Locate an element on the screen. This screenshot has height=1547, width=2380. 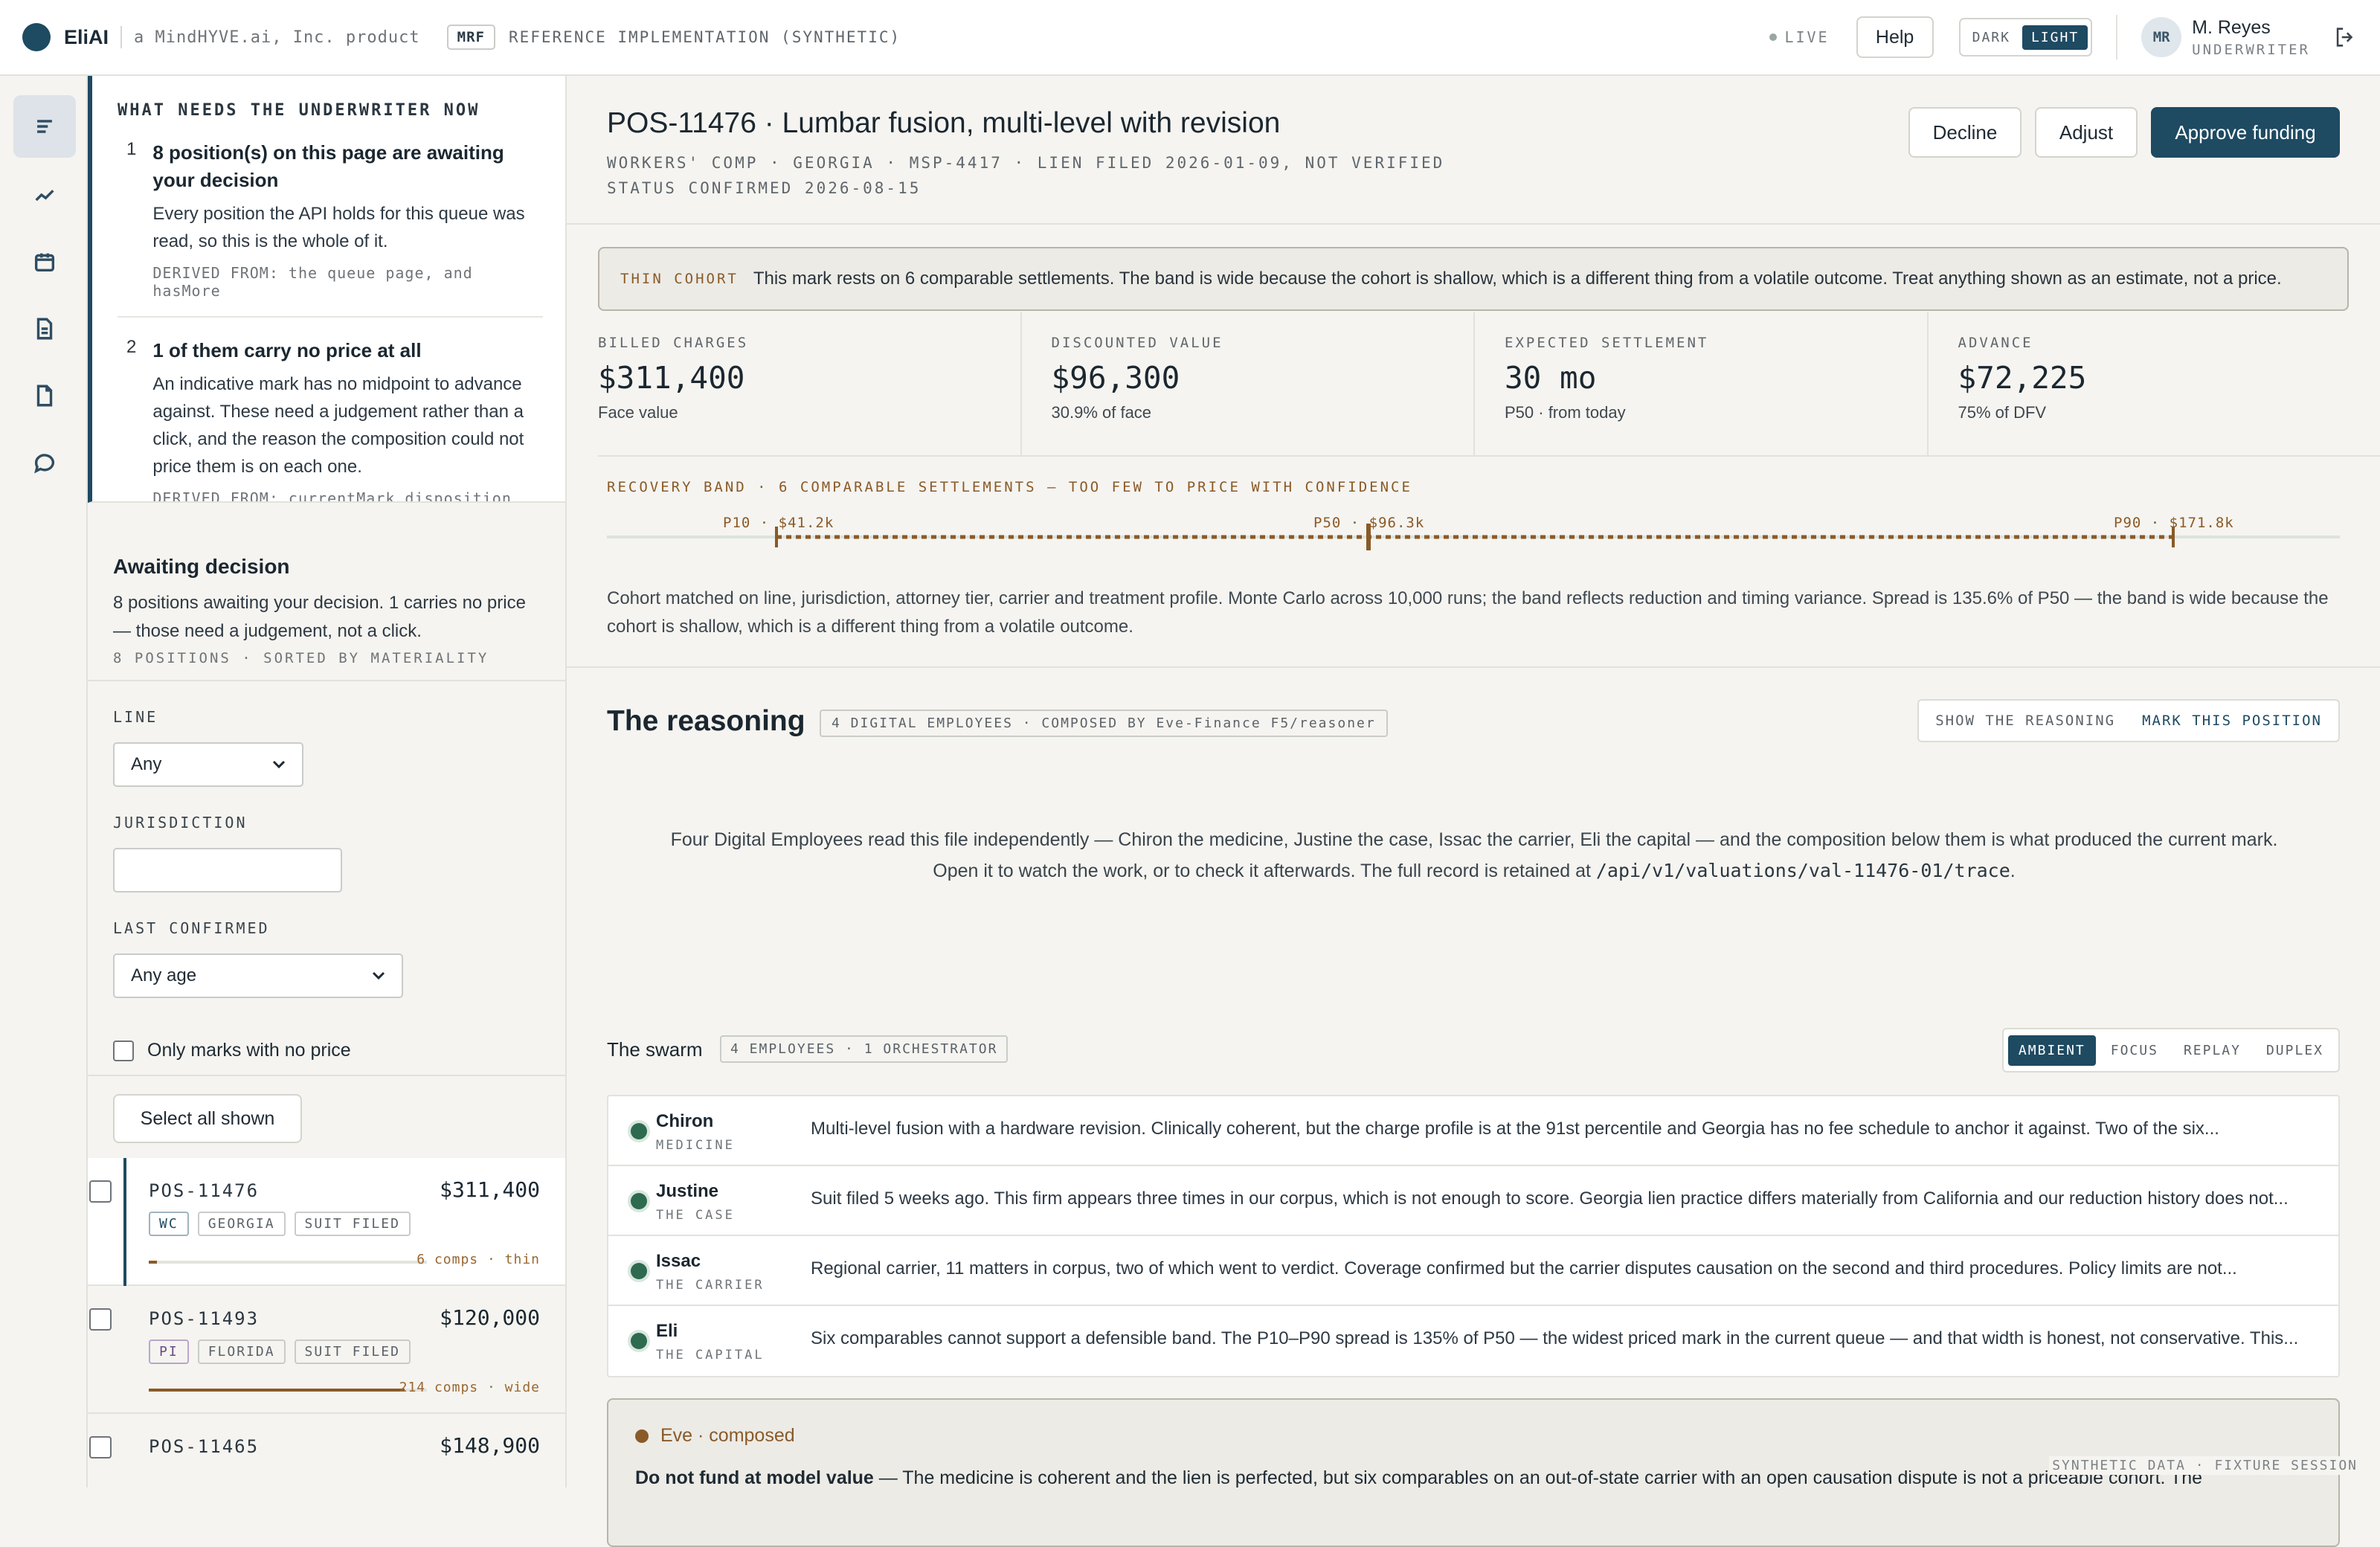
swarm-mode-tabs: AMBIENT FOCUS REPLAY DUPLEX is located at coordinates (2171, 1050).